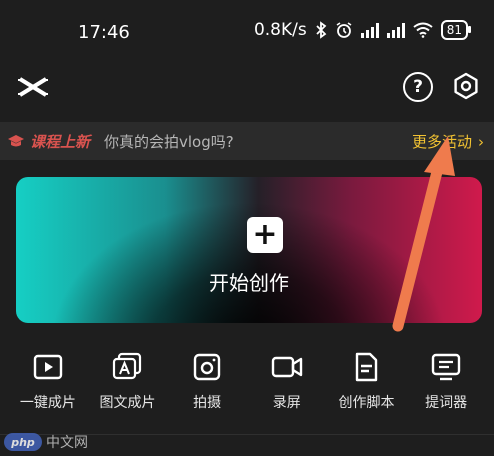 Image resolution: width=494 pixels, height=456 pixels. I want to click on status-time: 17:46, so click(104, 32).